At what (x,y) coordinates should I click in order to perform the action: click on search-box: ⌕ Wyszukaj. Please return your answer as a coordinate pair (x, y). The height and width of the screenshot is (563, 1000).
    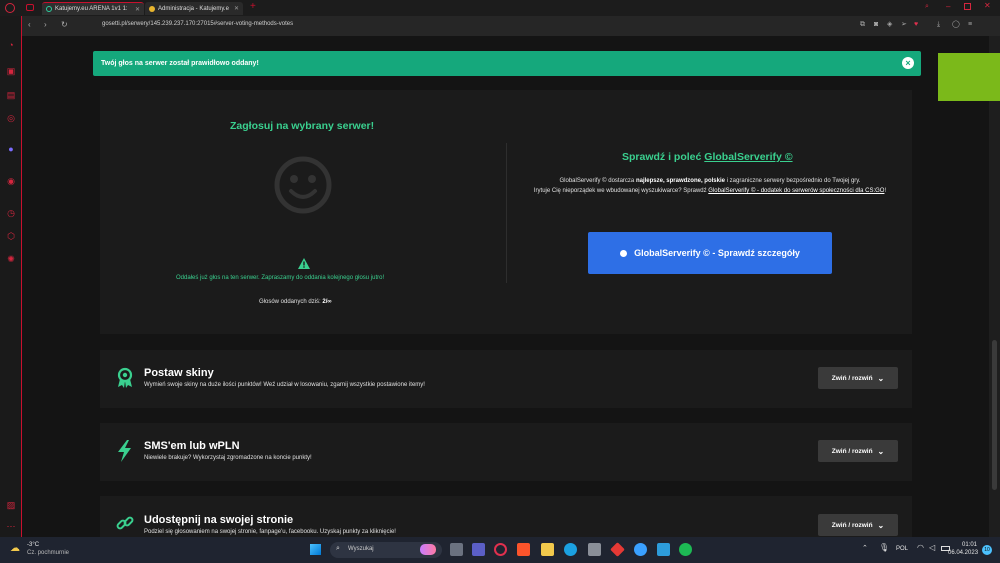
    Looking at the image, I should click on (386, 550).